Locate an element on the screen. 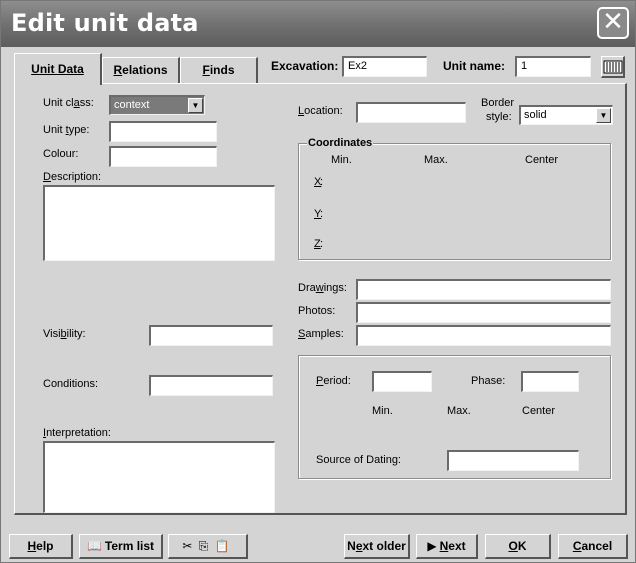  help-button: Help is located at coordinates (41, 546).